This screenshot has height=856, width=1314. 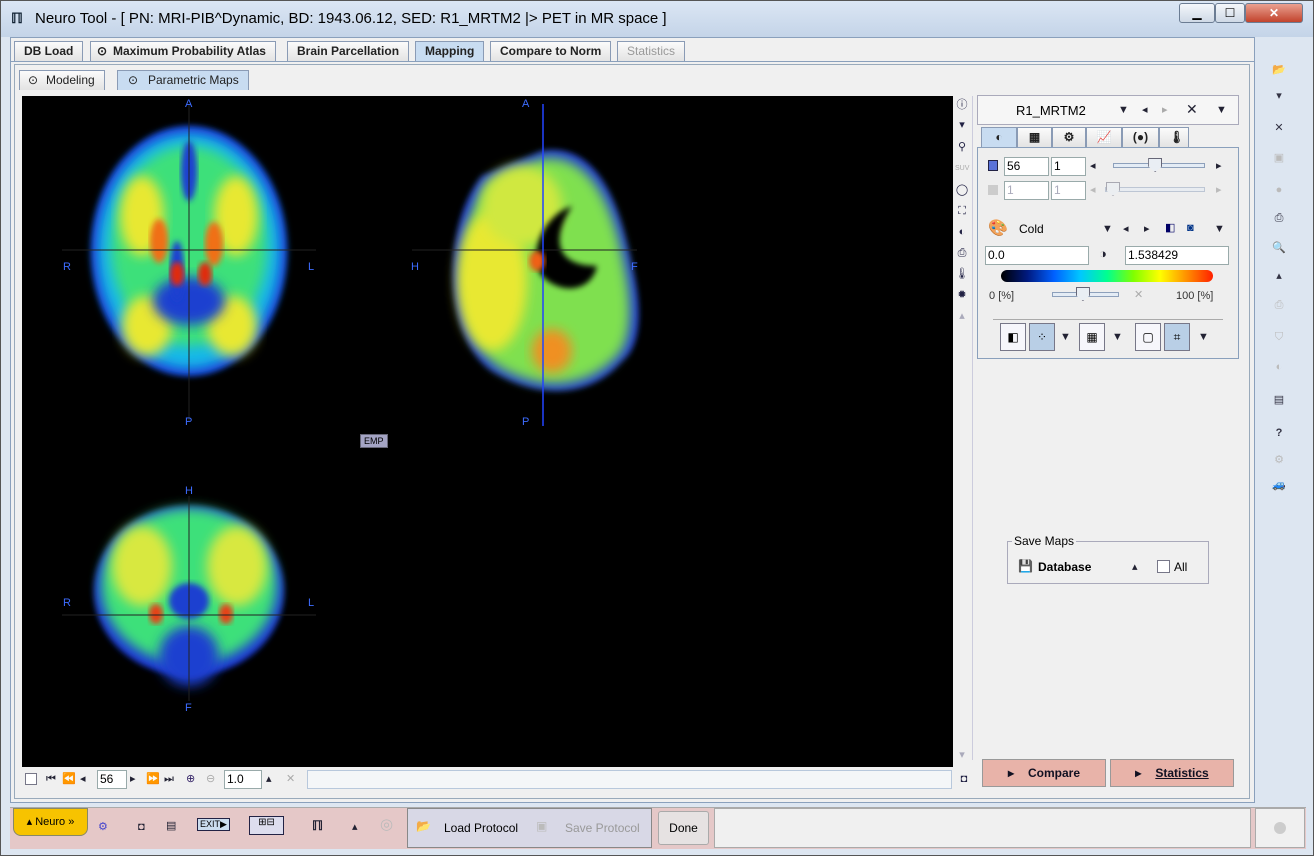 What do you see at coordinates (1135, 567) in the screenshot?
I see `save-target-up-icon: ▴` at bounding box center [1135, 567].